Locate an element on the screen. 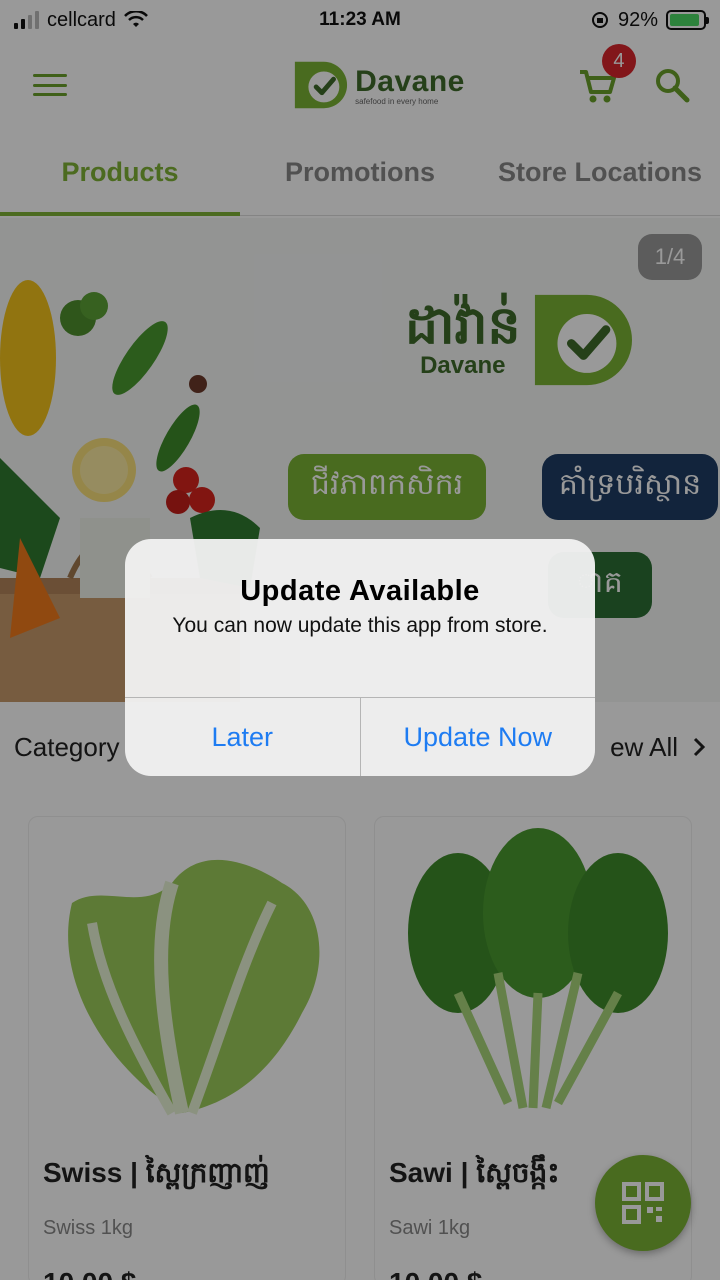 Image resolution: width=720 pixels, height=1280 pixels. dialog-buttons: Later Update Now is located at coordinates (360, 736).